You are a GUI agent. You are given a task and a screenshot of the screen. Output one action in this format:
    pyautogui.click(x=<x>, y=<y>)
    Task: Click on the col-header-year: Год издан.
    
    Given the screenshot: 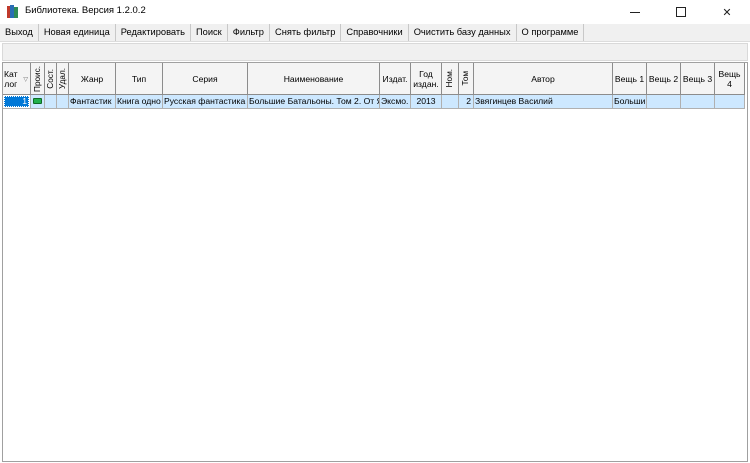 What is the action you would take?
    pyautogui.click(x=426, y=79)
    